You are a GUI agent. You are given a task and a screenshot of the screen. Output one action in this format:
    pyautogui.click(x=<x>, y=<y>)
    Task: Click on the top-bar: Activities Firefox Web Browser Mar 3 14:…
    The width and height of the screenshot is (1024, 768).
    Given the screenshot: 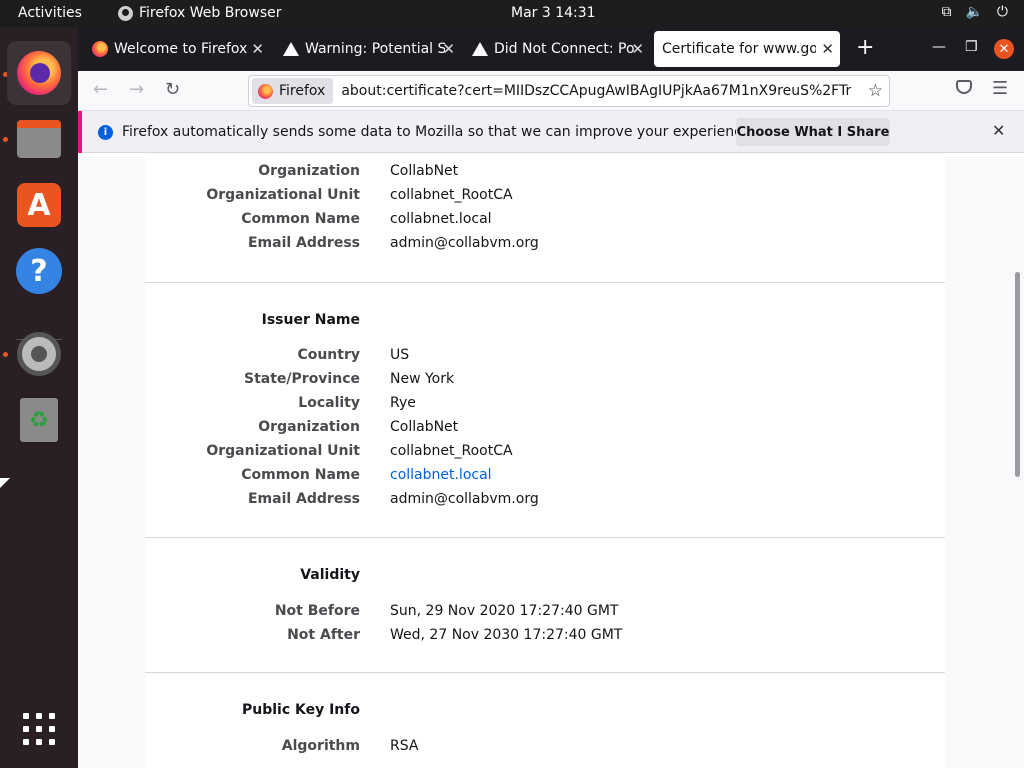 What is the action you would take?
    pyautogui.click(x=512, y=13)
    